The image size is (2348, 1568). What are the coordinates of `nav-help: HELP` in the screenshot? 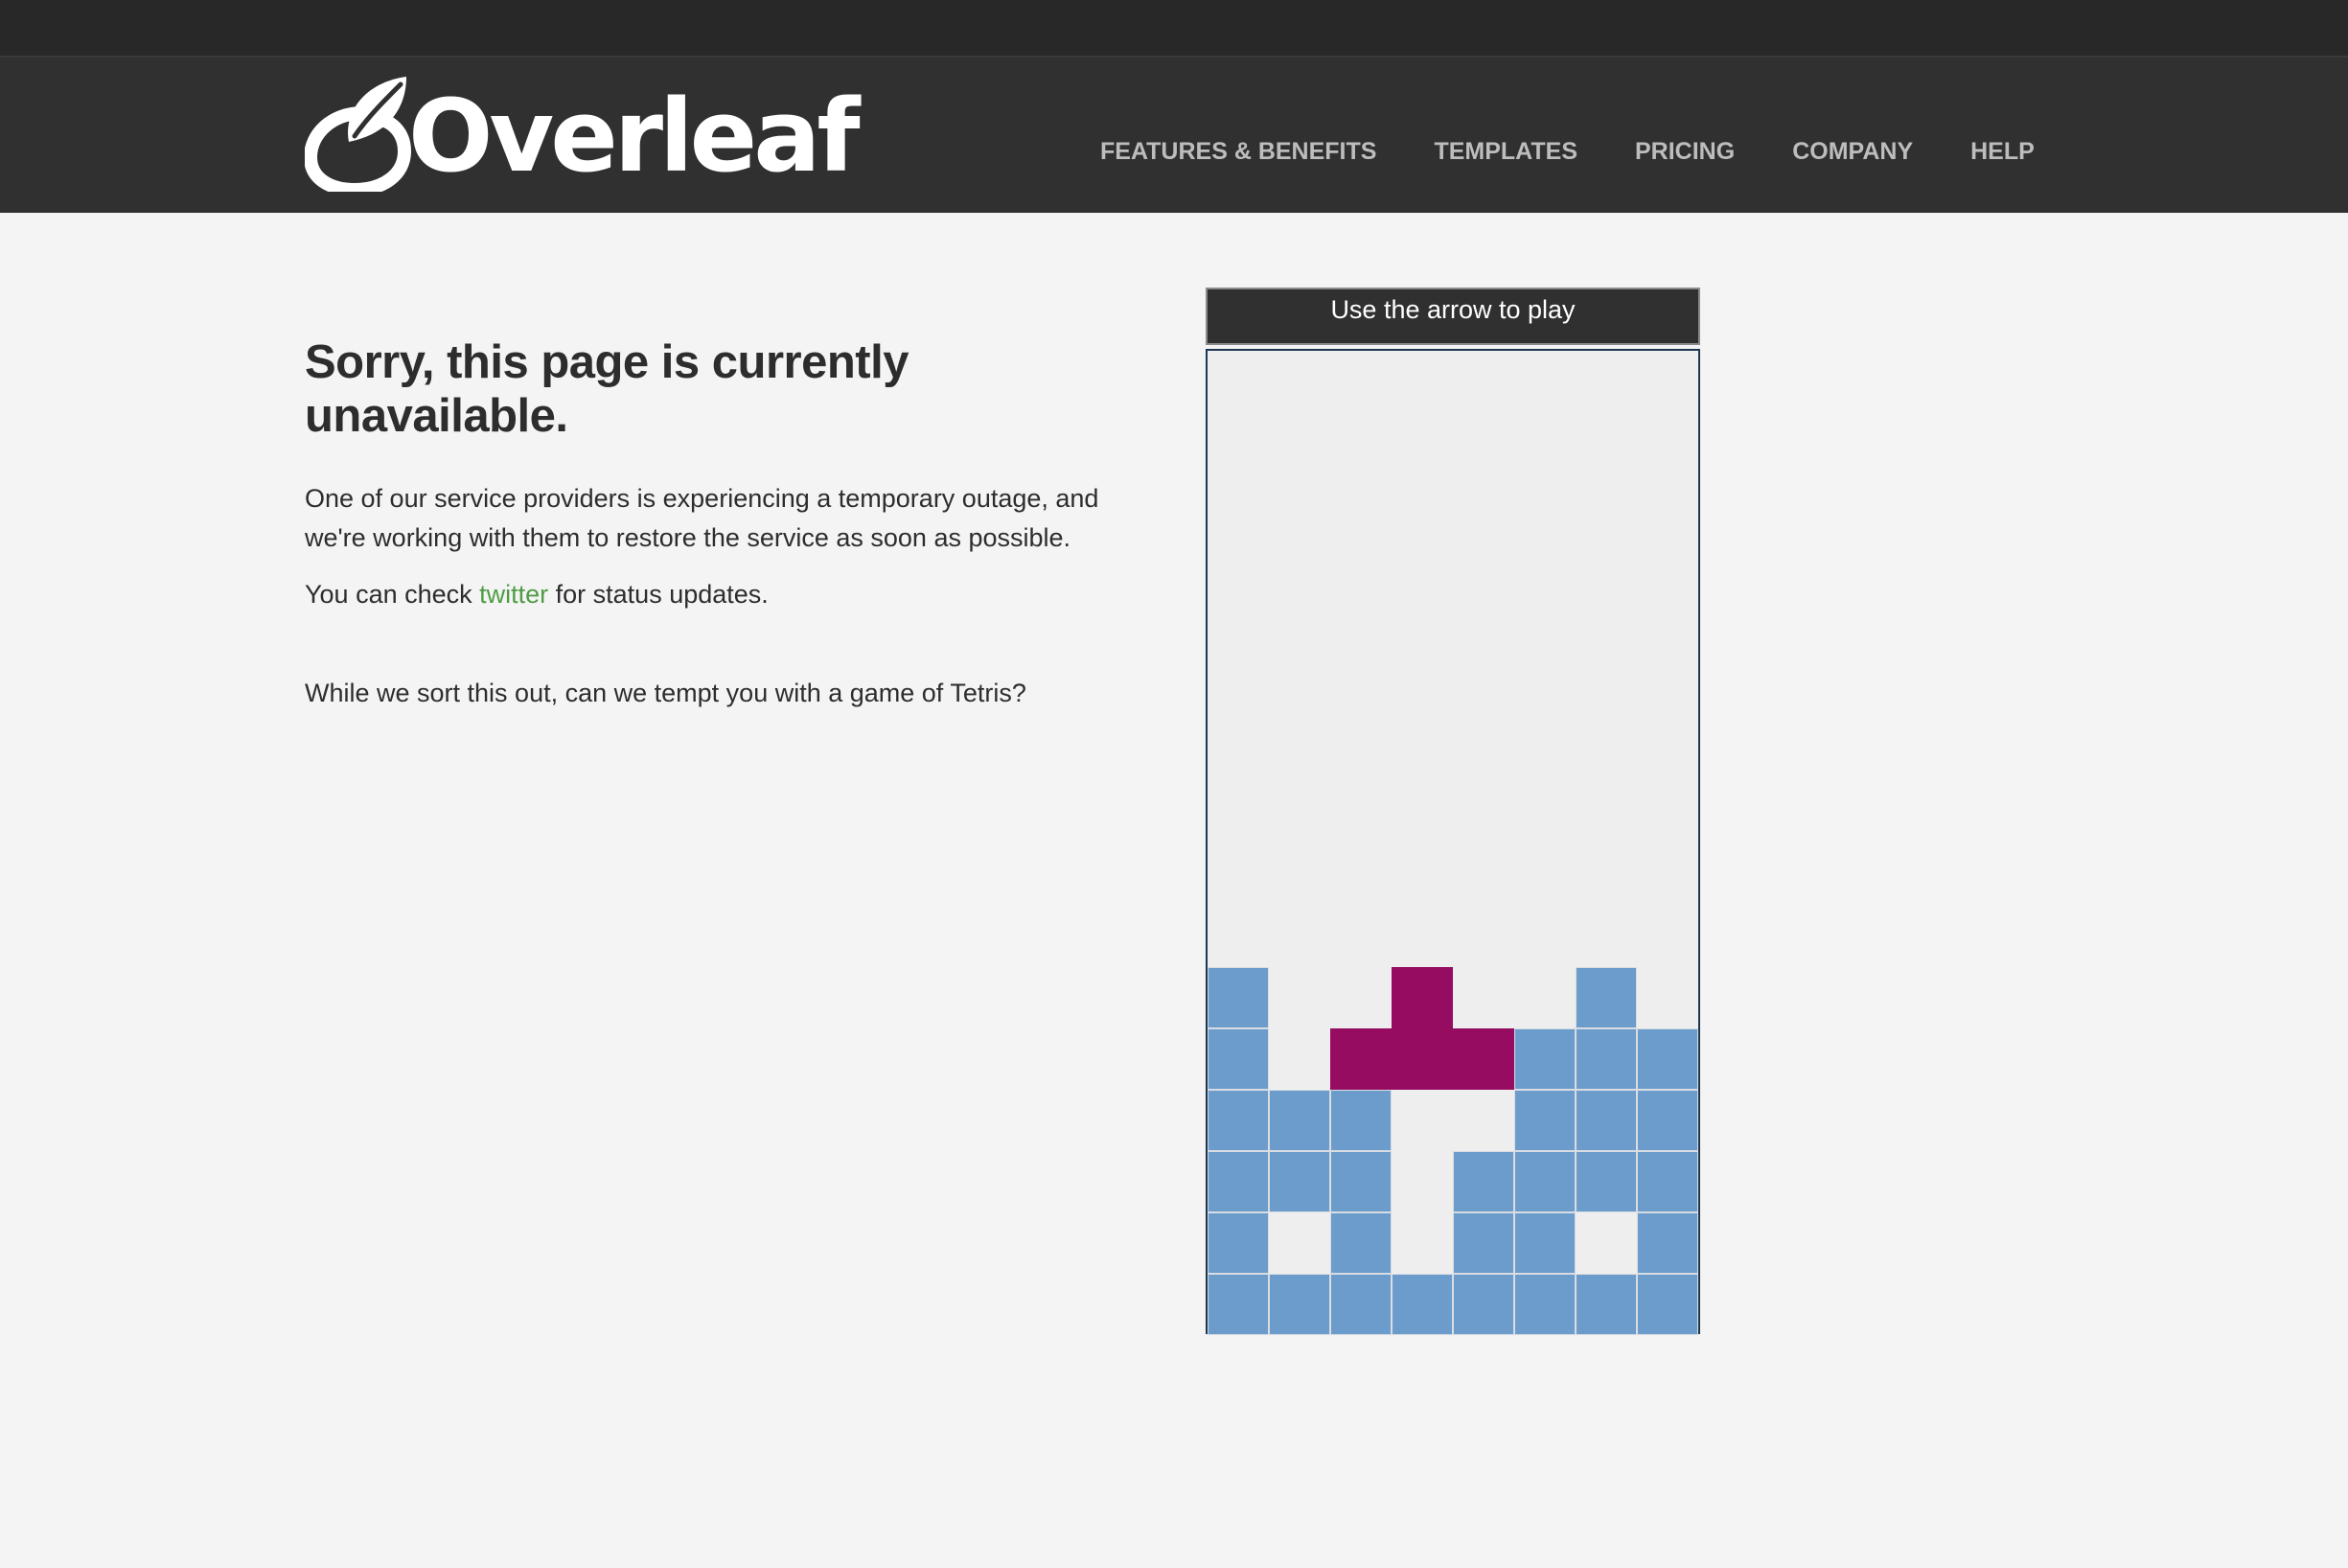 It's located at (2002, 152).